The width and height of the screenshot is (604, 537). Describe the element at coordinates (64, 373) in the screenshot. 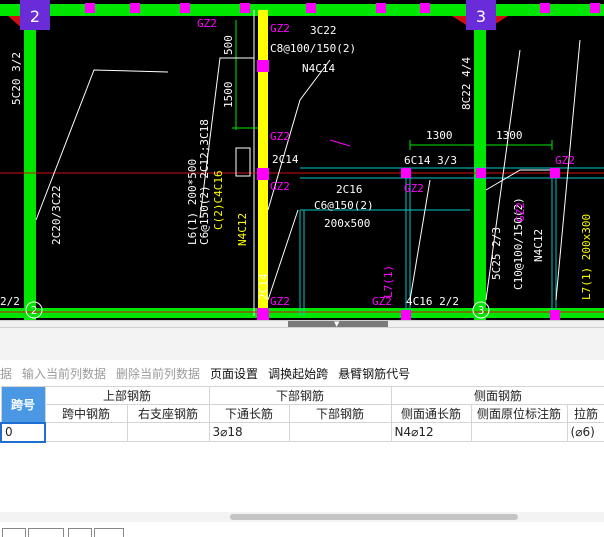

I see `toolbar-input-column-data: 输入当前列数据` at that location.